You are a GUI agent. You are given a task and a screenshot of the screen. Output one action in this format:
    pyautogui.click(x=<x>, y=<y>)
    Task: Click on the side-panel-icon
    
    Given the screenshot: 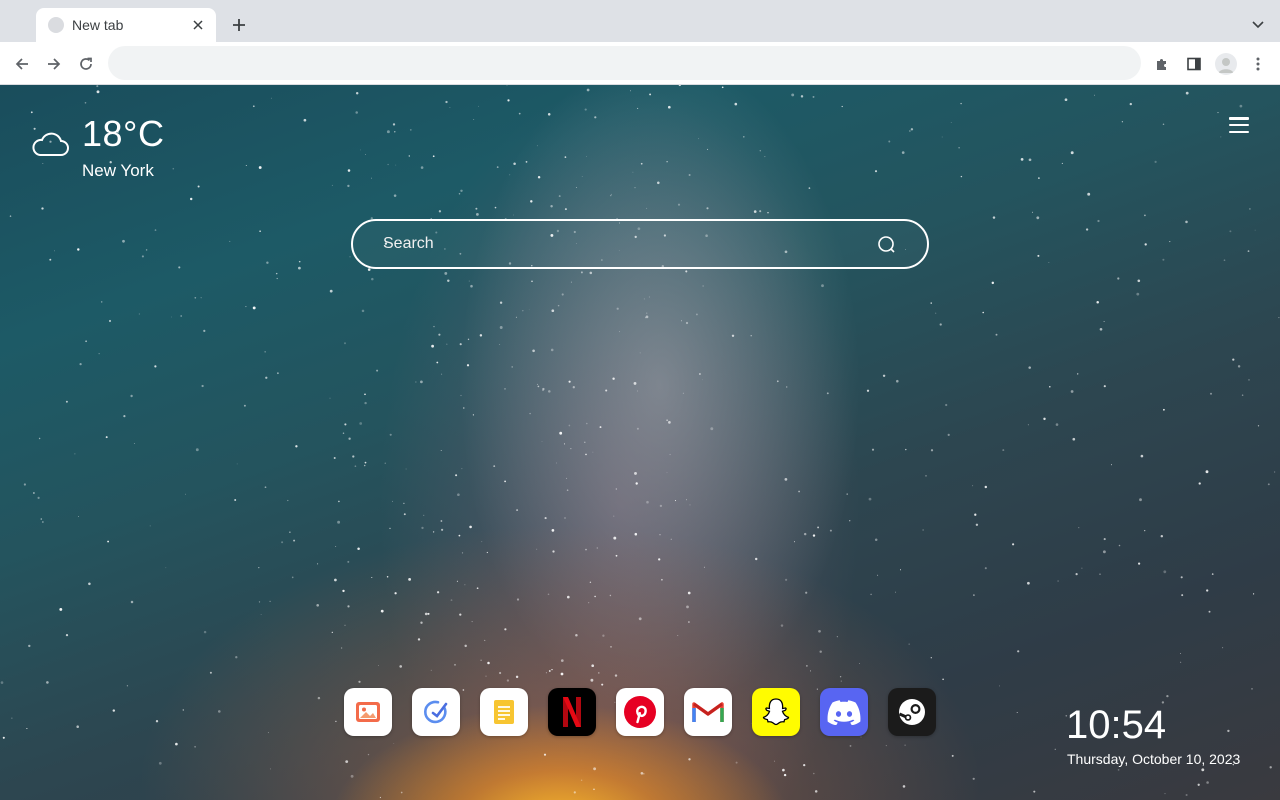 What is the action you would take?
    pyautogui.click(x=1194, y=64)
    